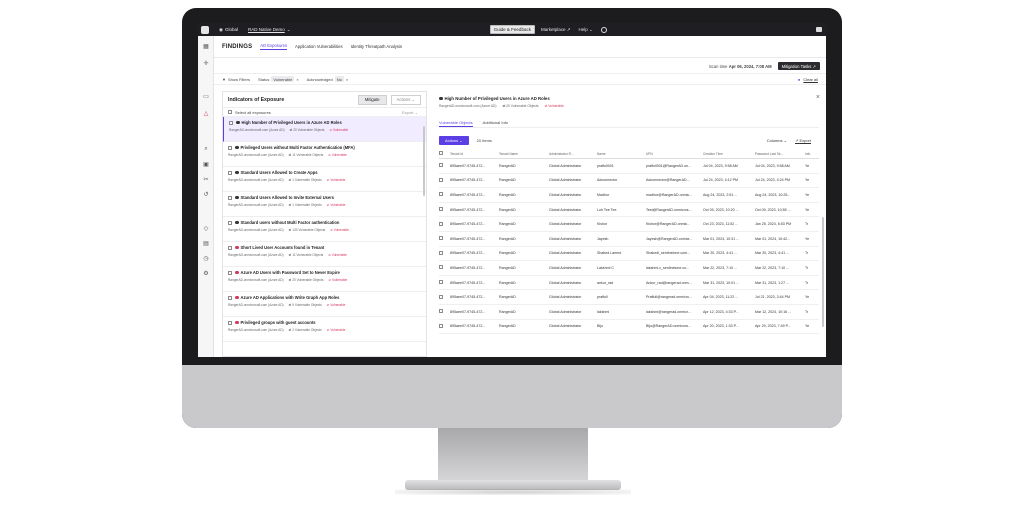 The image size is (1024, 512). I want to click on select-all-rows-checkbox, so click(441, 153).